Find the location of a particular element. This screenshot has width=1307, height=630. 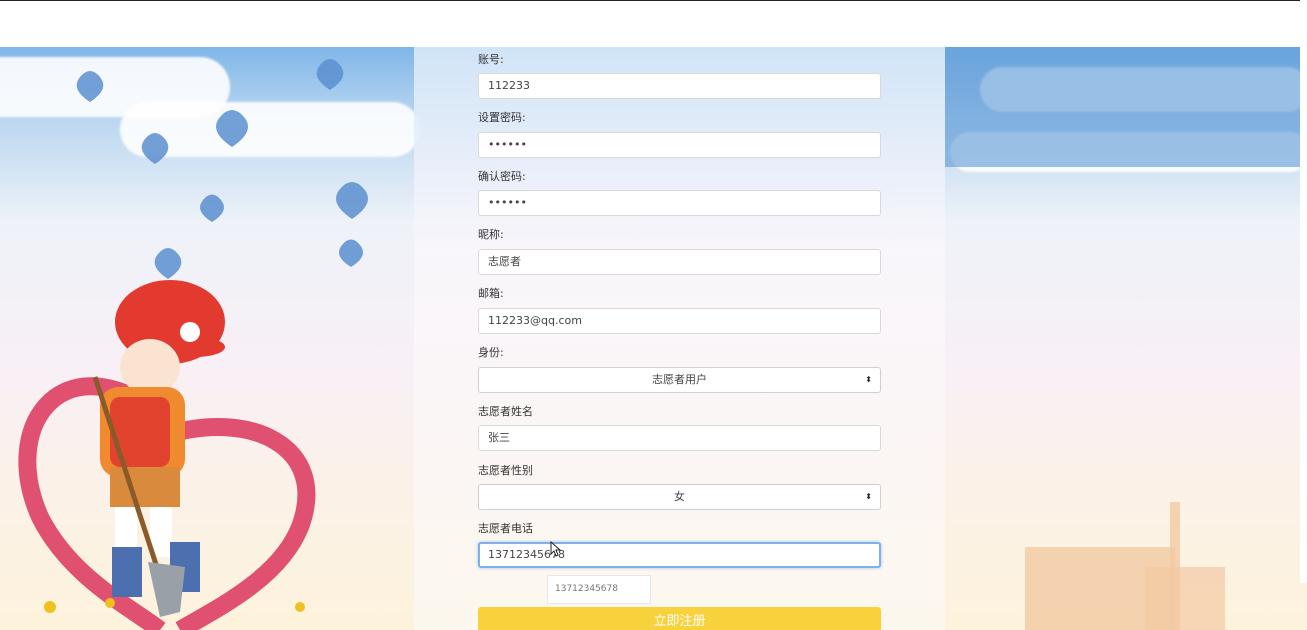

right-edge is located at coordinates (1303, 291).